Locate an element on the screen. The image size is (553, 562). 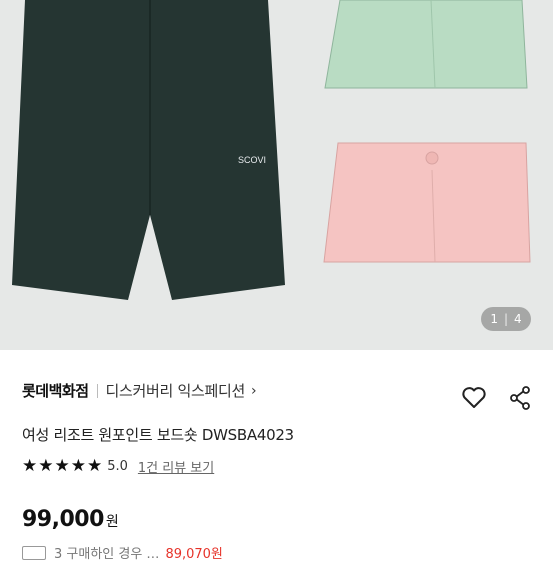
seller-row: 롯데백화점 디스커버리 익스페디션 › is located at coordinates (139, 390).